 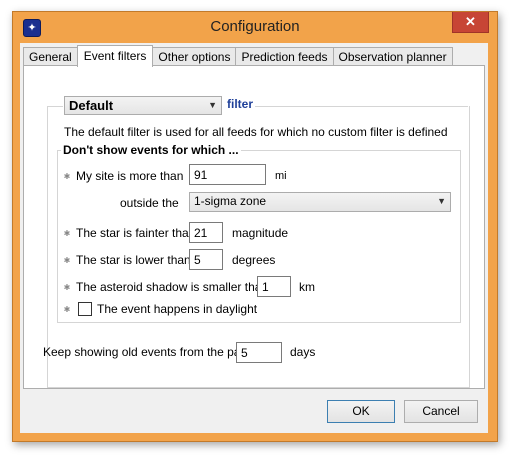 I want to click on tab-event-filters: Event filters, so click(x=115, y=56).